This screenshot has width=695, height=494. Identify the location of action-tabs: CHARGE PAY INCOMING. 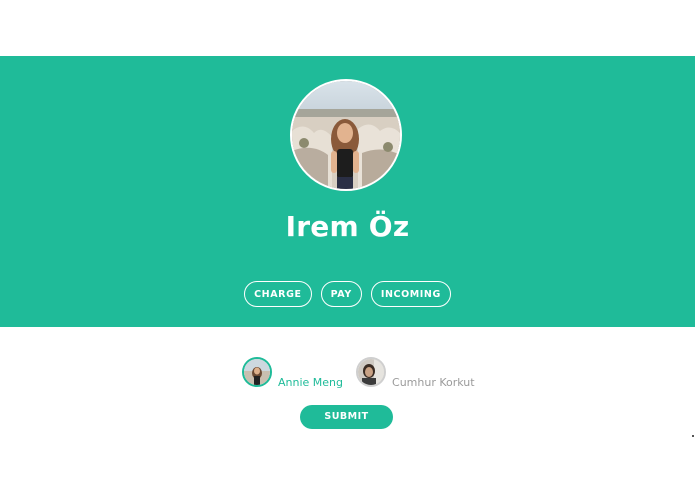
(347, 294).